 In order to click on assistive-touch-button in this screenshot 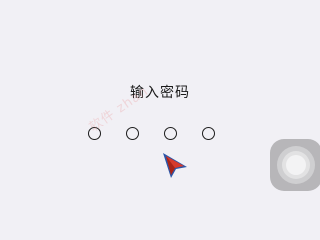, I will do `click(295, 165)`.